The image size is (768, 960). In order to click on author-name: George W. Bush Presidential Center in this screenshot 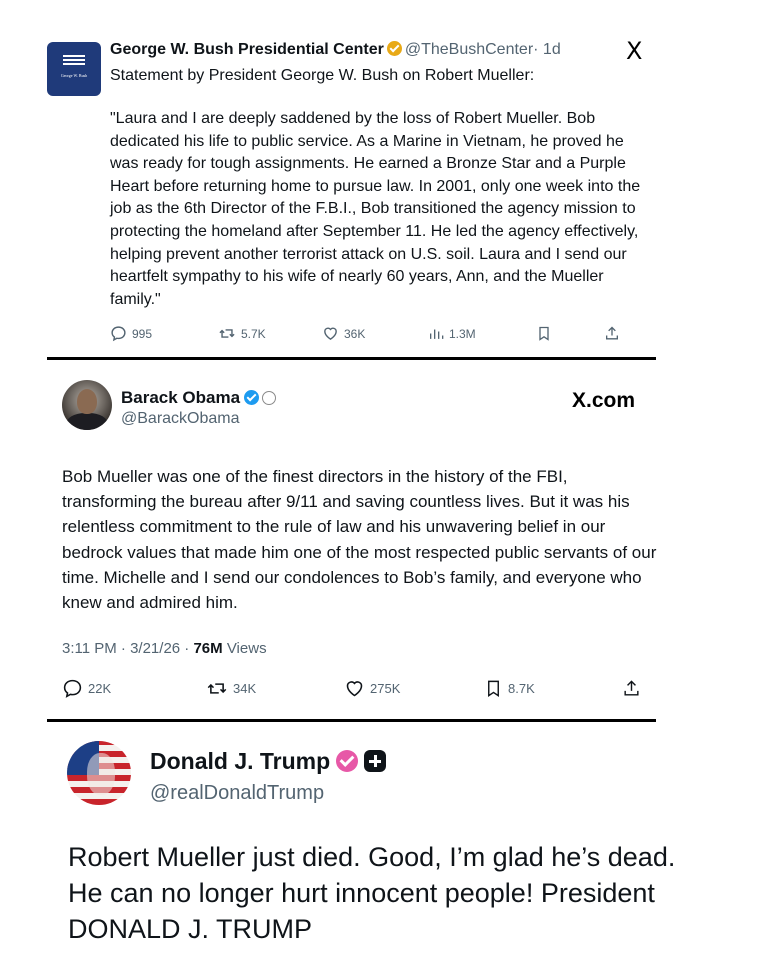, I will do `click(247, 49)`.